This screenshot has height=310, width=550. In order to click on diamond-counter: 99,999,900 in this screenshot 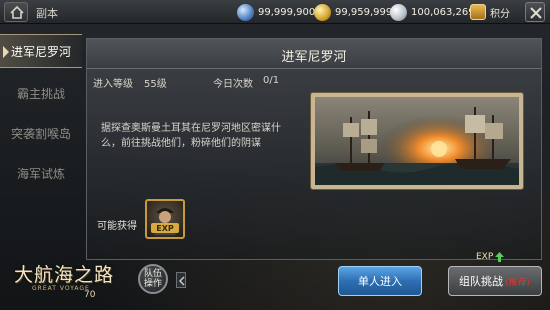, I will do `click(276, 12)`.